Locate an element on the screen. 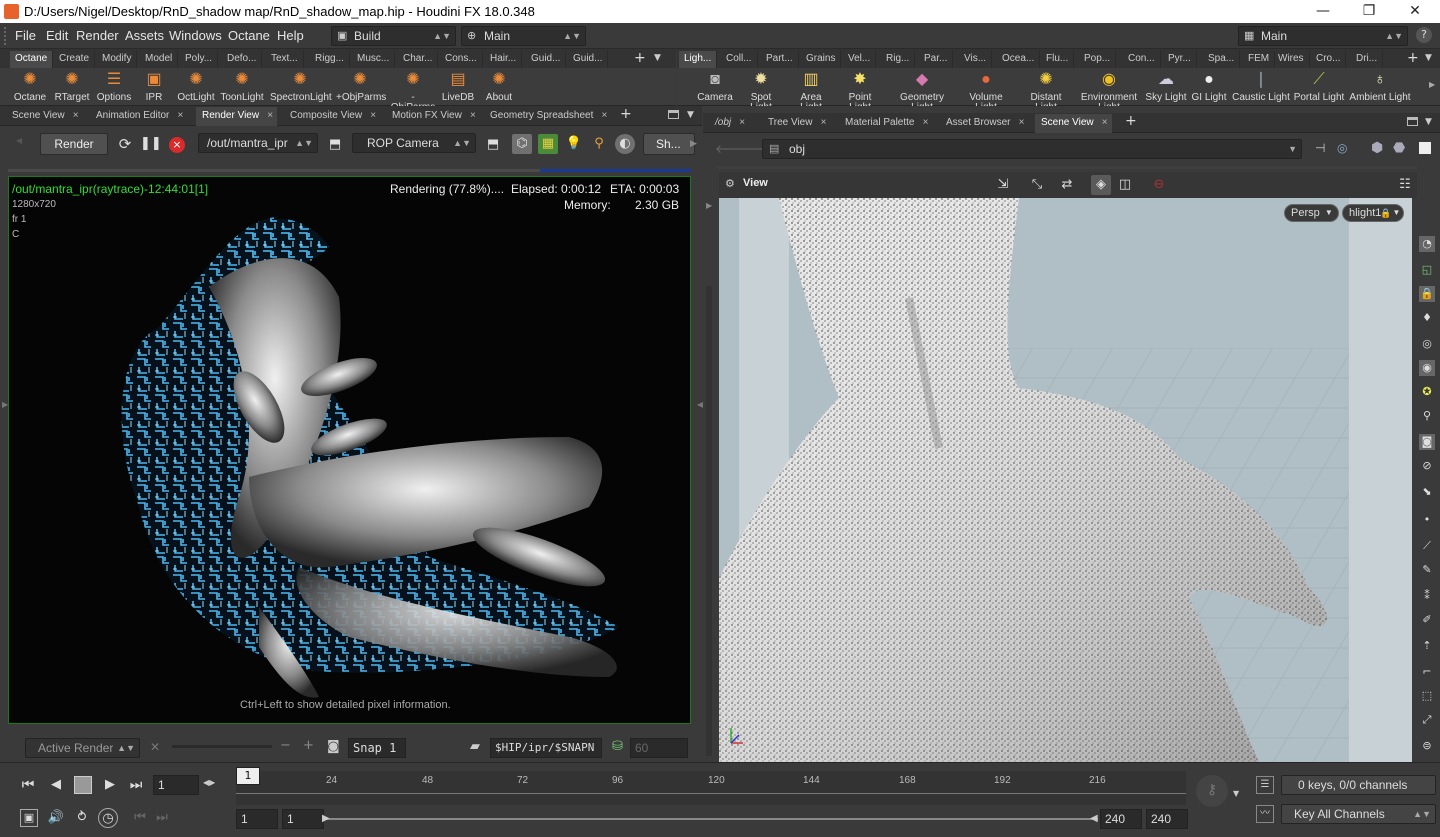 The width and height of the screenshot is (1440, 837). persp-menu: Persp ▼ is located at coordinates (1311, 213).